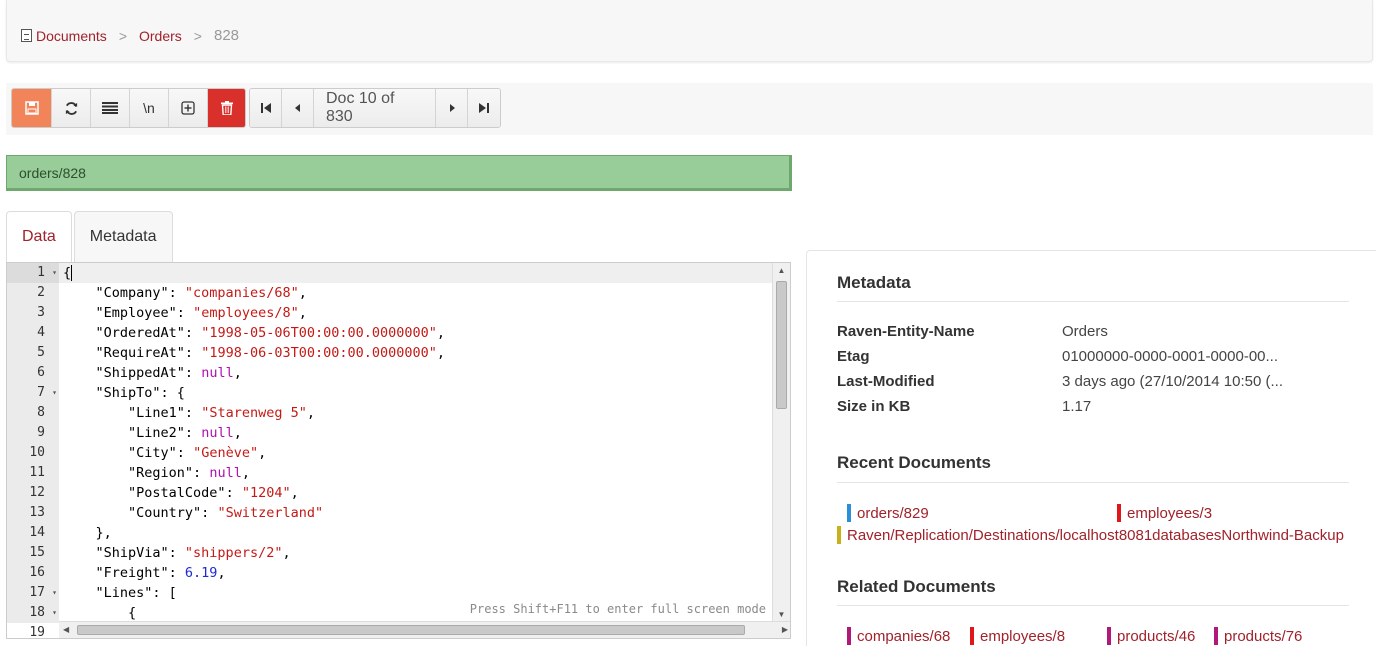  What do you see at coordinates (37, 552) in the screenshot?
I see `line-number: 15` at bounding box center [37, 552].